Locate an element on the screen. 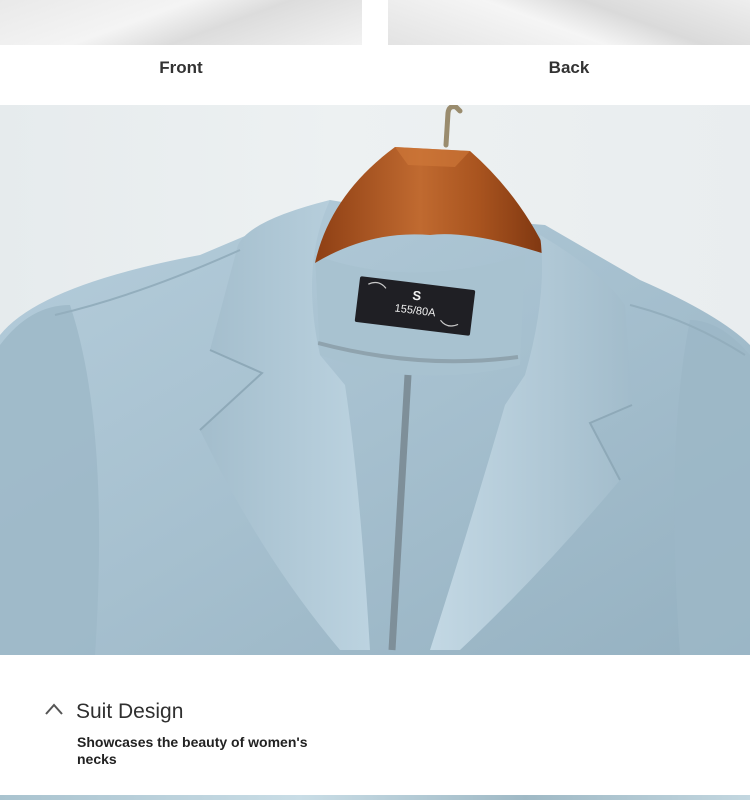 The height and width of the screenshot is (800, 750). back-caption: Back is located at coordinates (569, 67).